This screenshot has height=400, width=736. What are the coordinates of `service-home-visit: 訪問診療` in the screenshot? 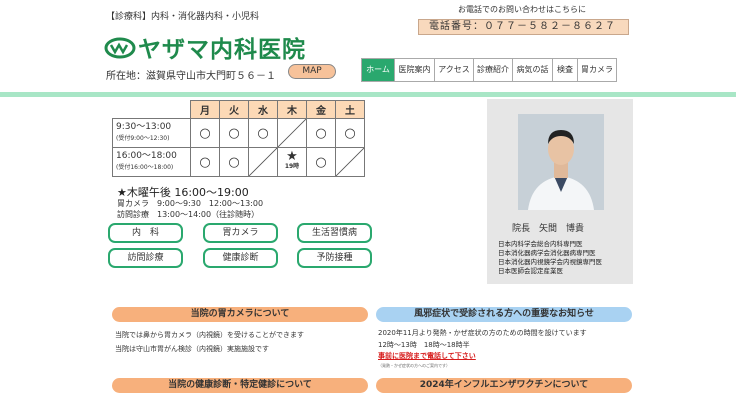 It's located at (145, 258).